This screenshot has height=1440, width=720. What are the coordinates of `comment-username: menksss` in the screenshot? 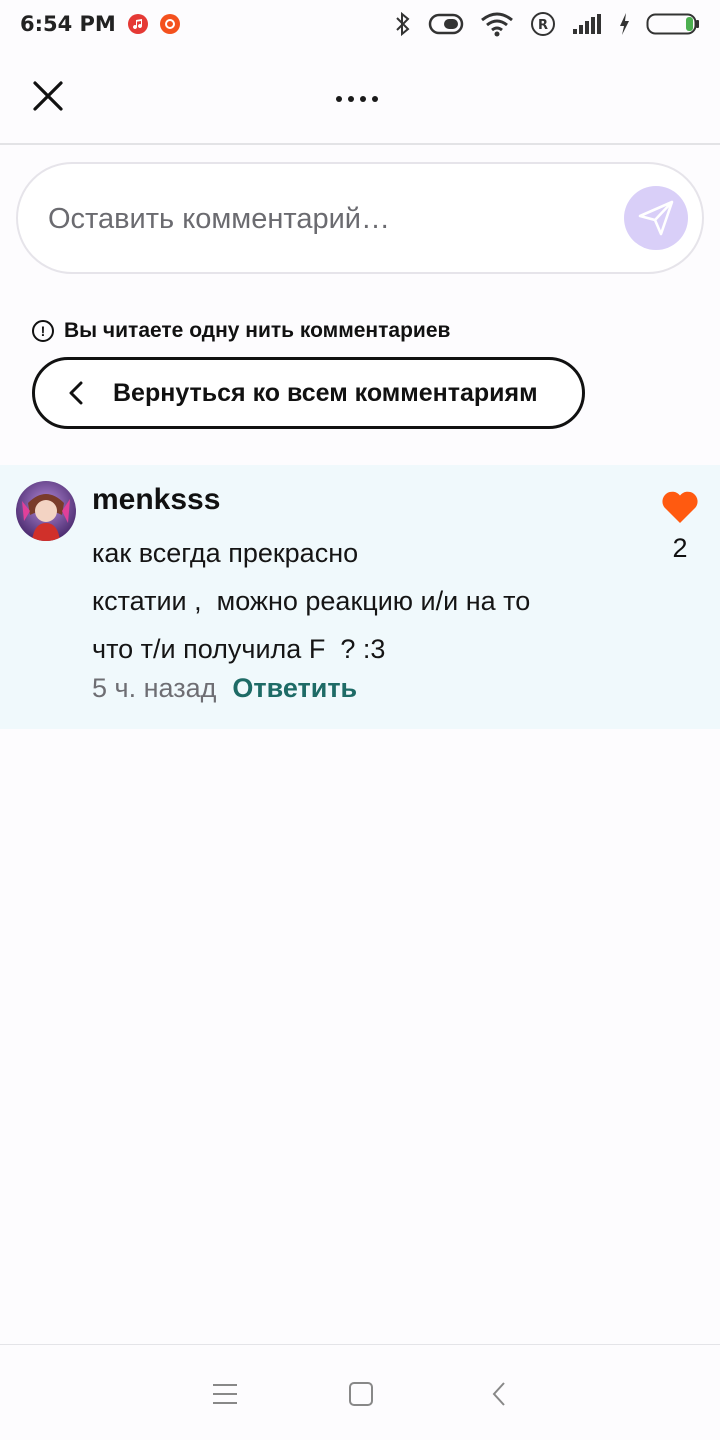 It's located at (156, 500).